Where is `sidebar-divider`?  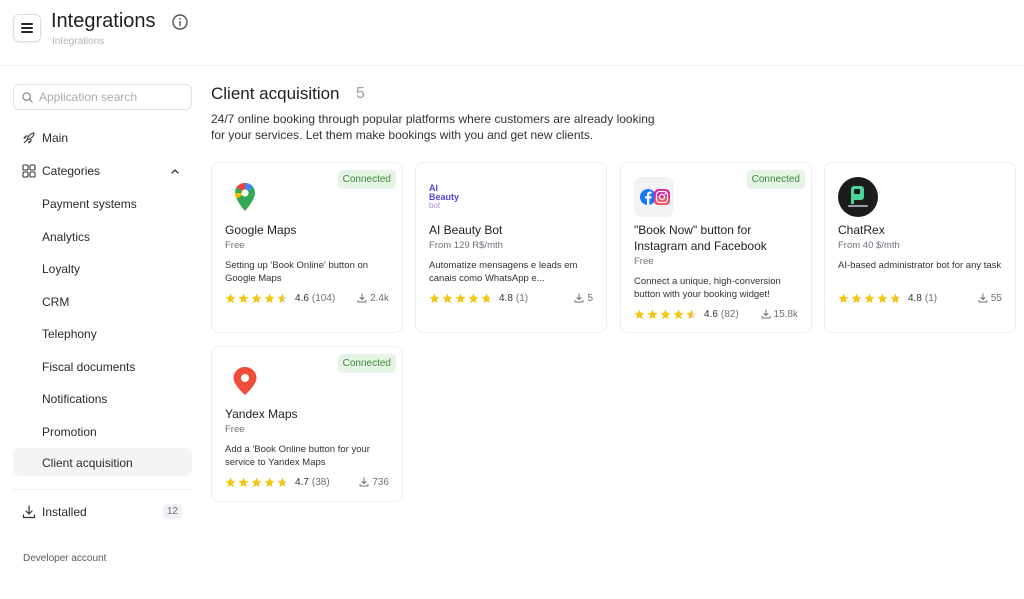 sidebar-divider is located at coordinates (102, 489).